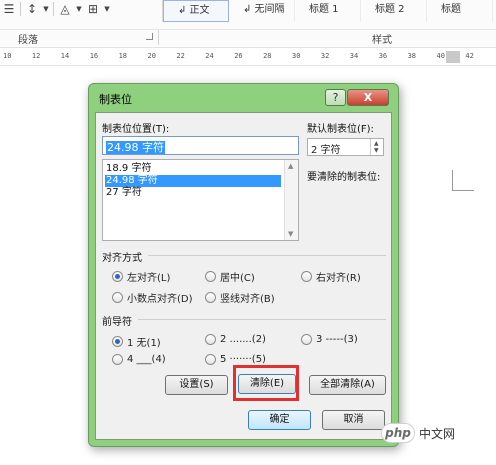 The height and width of the screenshot is (465, 496). I want to click on watermark: php 中文网, so click(418, 433).